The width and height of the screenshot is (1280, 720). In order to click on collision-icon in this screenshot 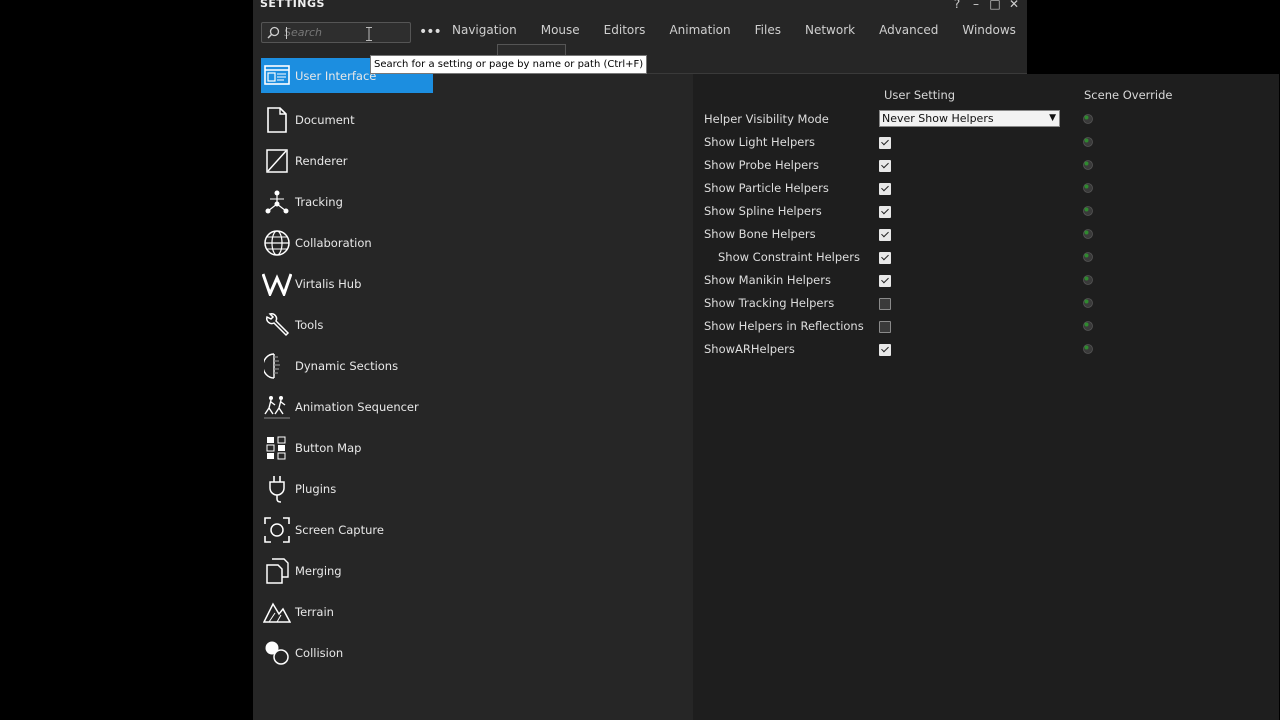, I will do `click(277, 653)`.